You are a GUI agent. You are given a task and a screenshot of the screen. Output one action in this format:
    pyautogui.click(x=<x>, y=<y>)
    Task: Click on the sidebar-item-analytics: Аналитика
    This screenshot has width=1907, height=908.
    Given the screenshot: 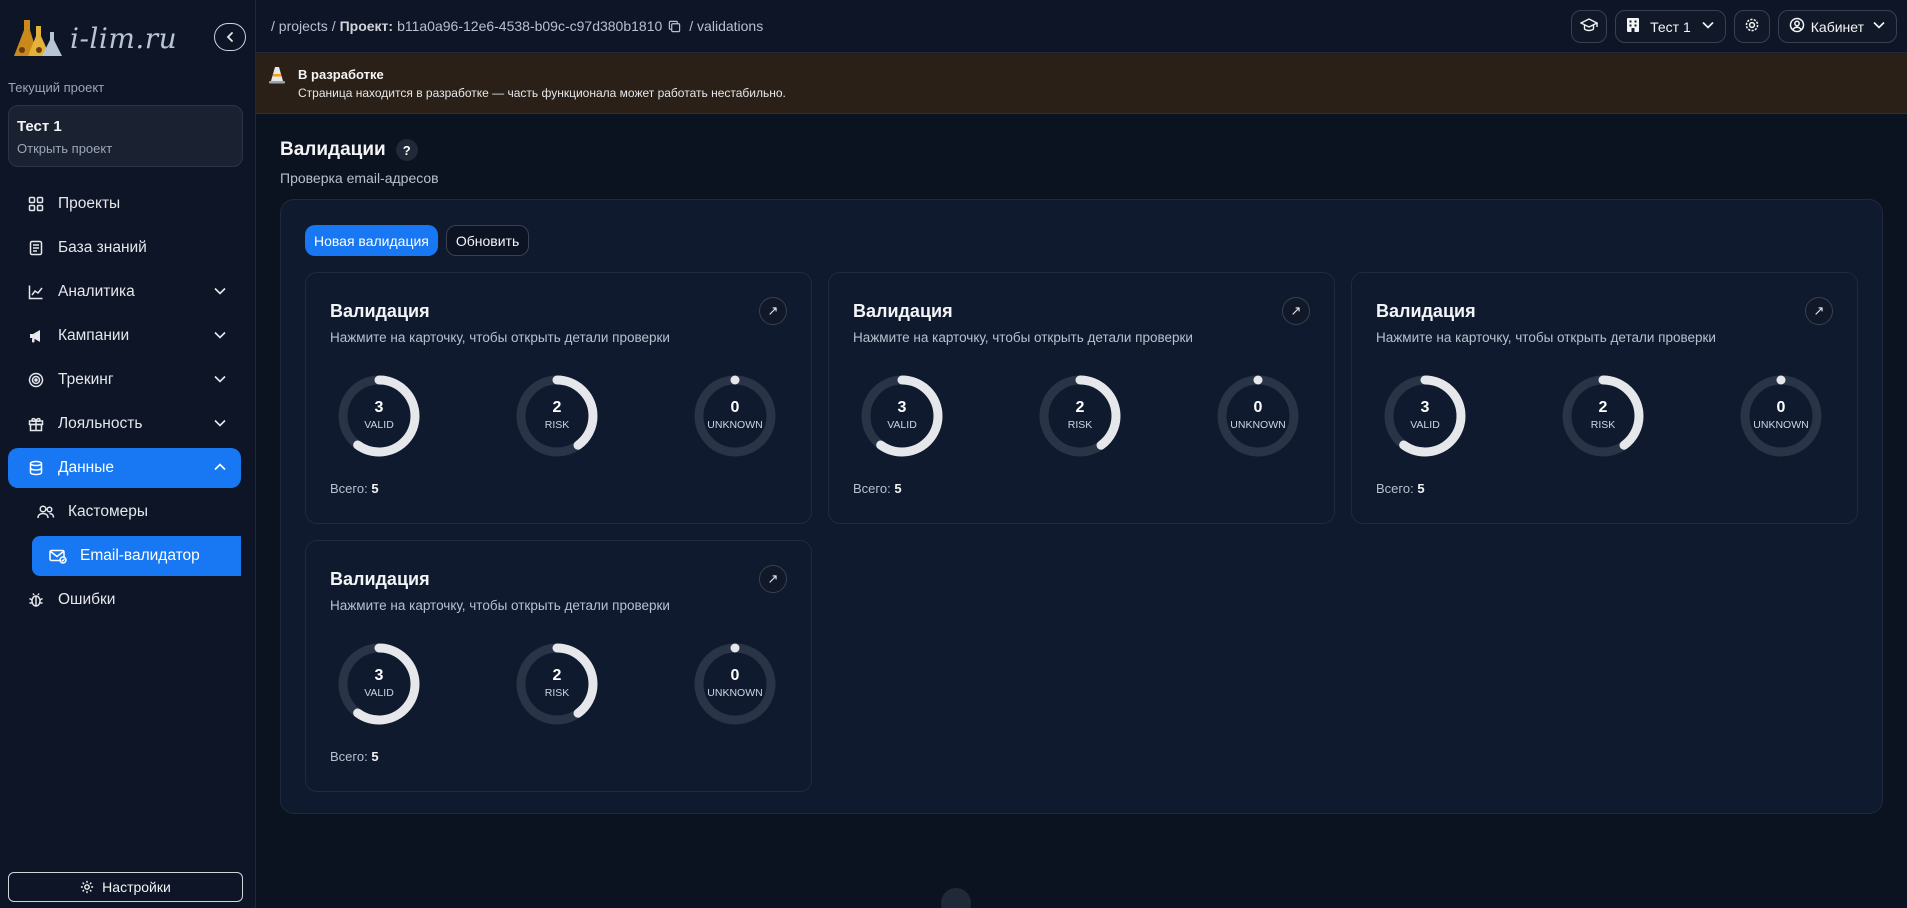 What is the action you would take?
    pyautogui.click(x=124, y=292)
    